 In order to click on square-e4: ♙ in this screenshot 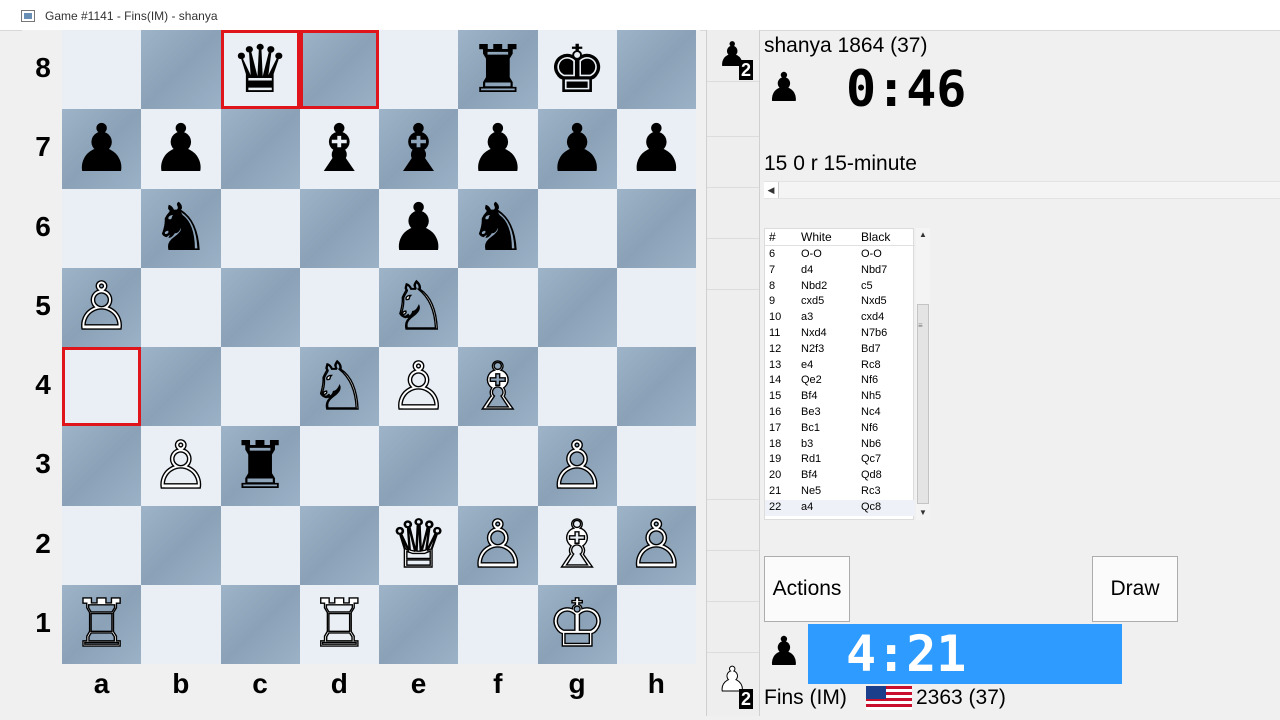, I will do `click(419, 387)`.